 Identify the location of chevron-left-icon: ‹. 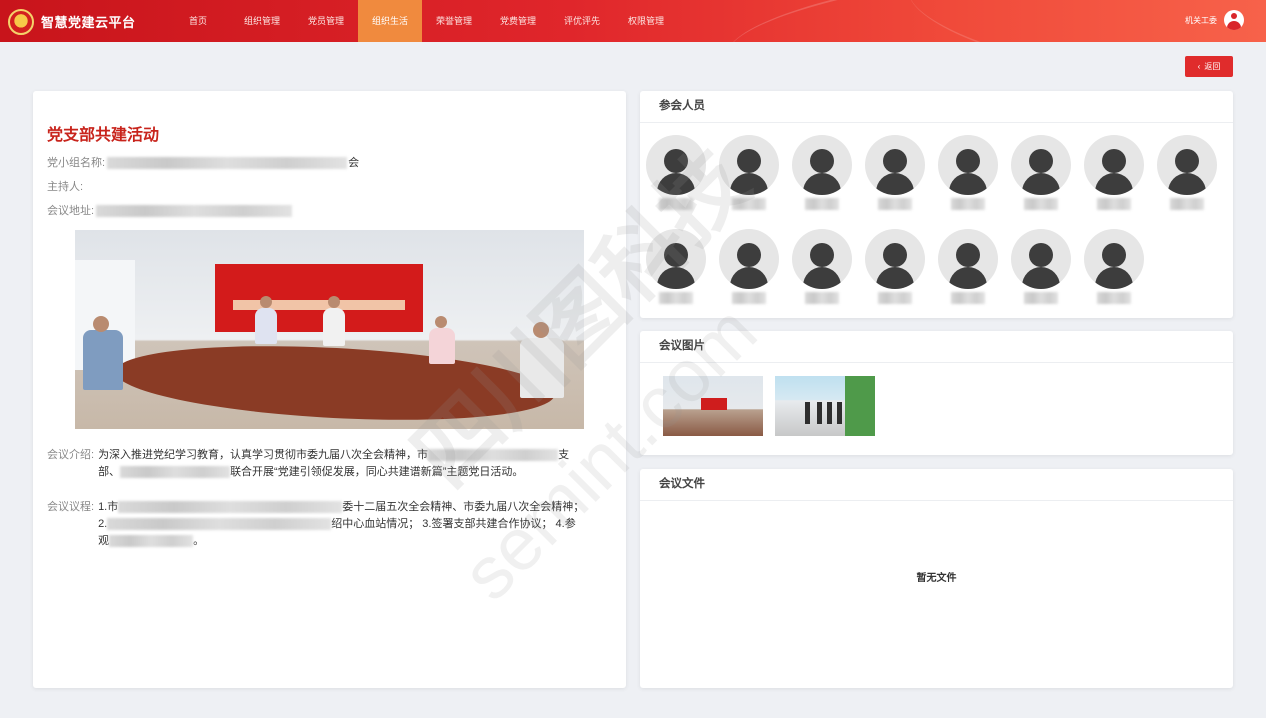
(1199, 66).